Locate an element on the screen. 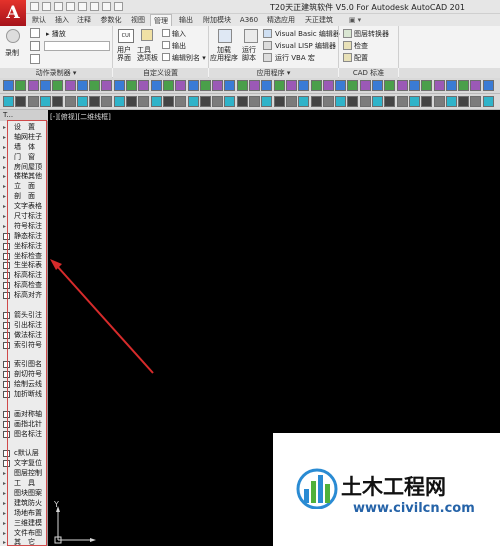 This screenshot has width=500, height=546. panel-action-recorder: 动作录制器 ▾ is located at coordinates (56, 73).